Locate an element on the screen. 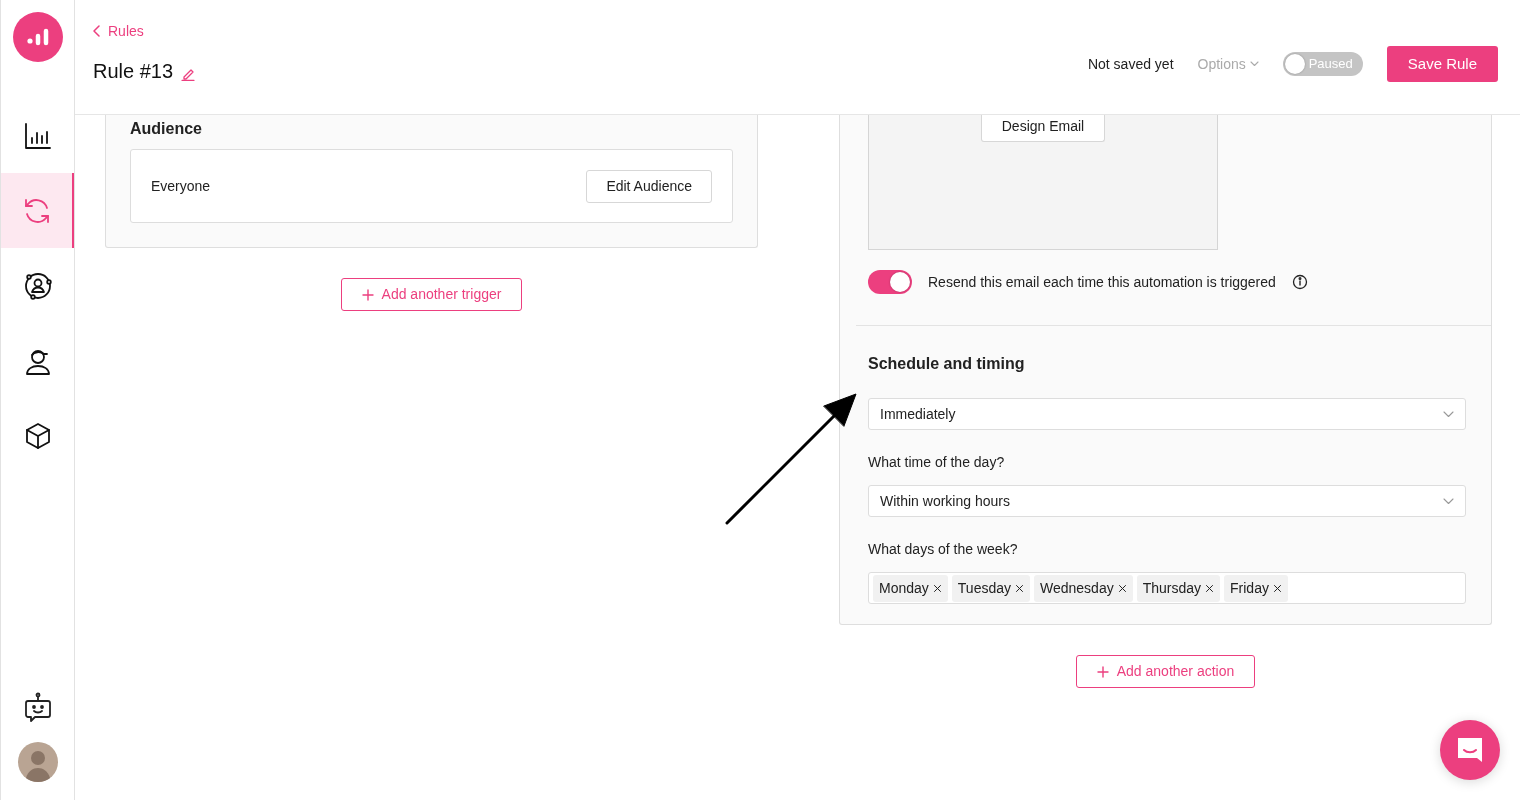 Image resolution: width=1520 pixels, height=800 pixels. chatbot-icon is located at coordinates (37, 708).